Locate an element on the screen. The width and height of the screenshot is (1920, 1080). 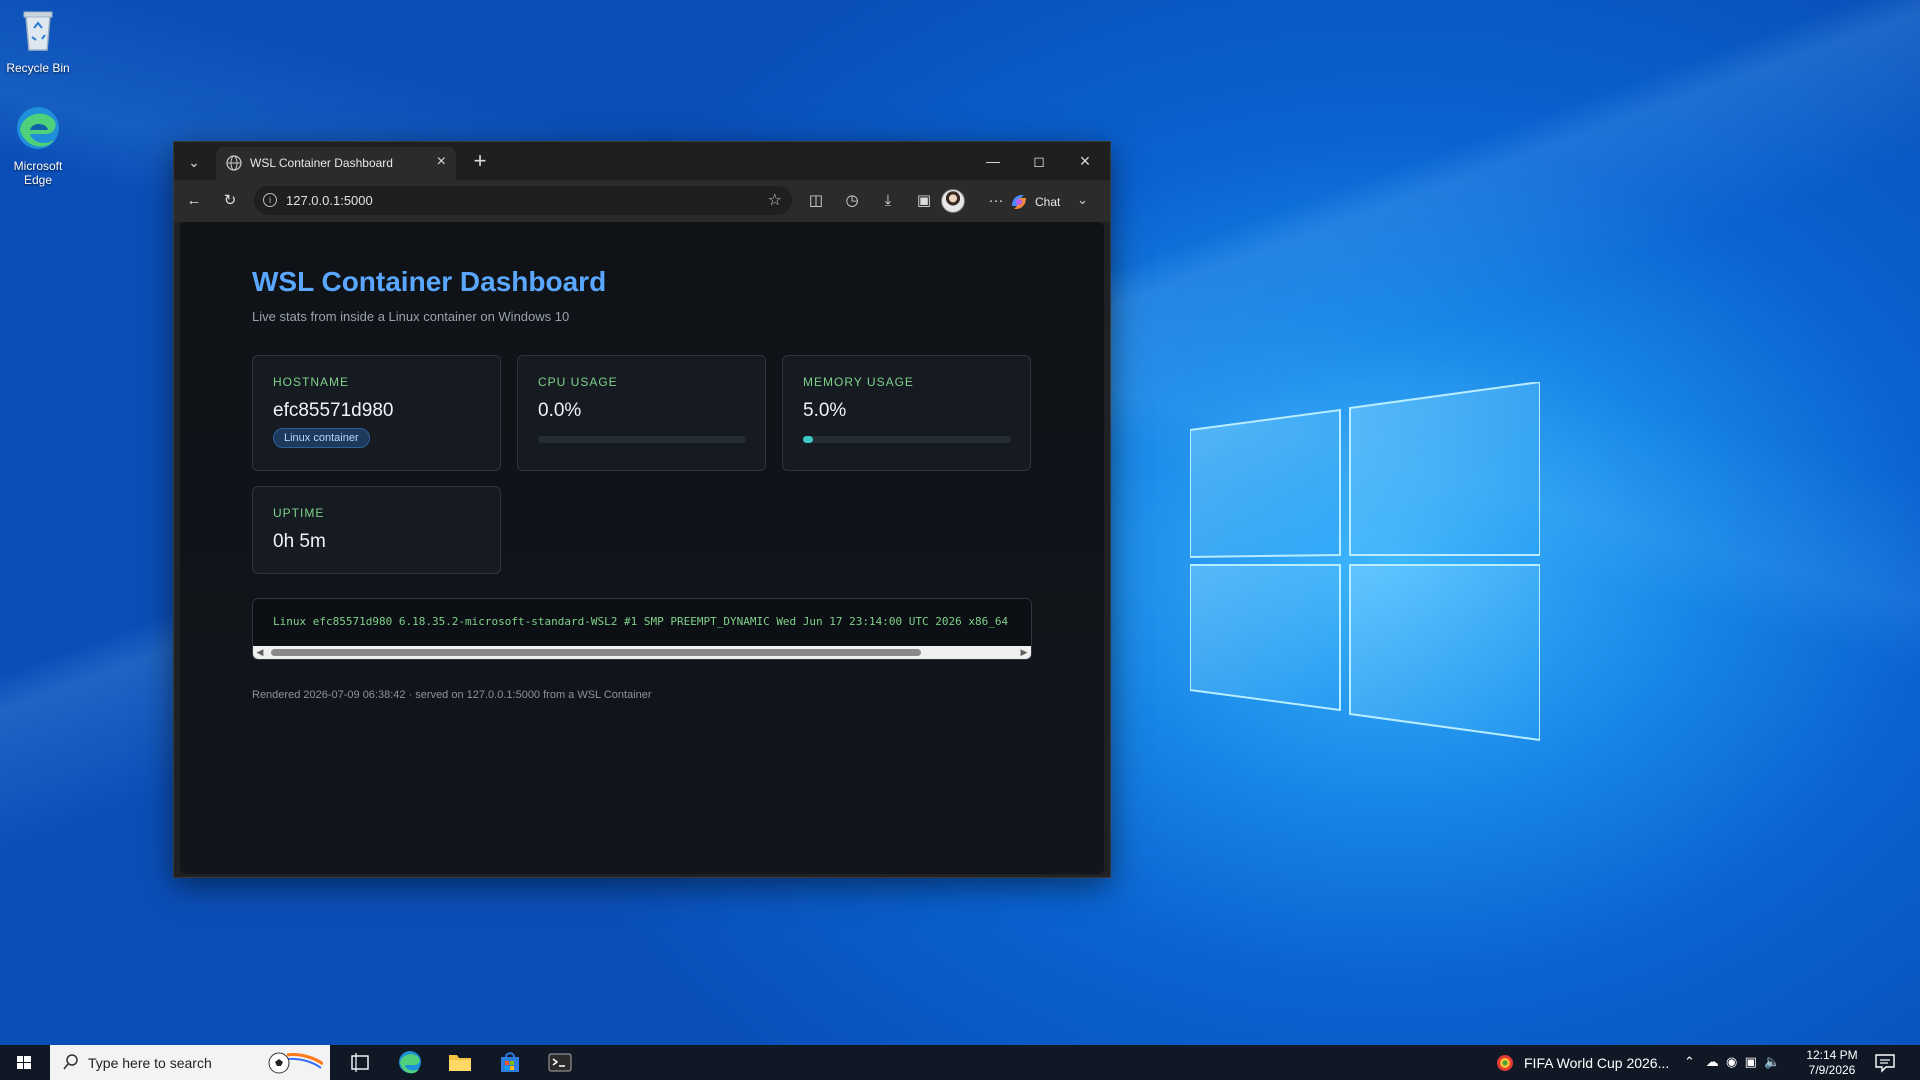
globe-icon is located at coordinates (234, 163).